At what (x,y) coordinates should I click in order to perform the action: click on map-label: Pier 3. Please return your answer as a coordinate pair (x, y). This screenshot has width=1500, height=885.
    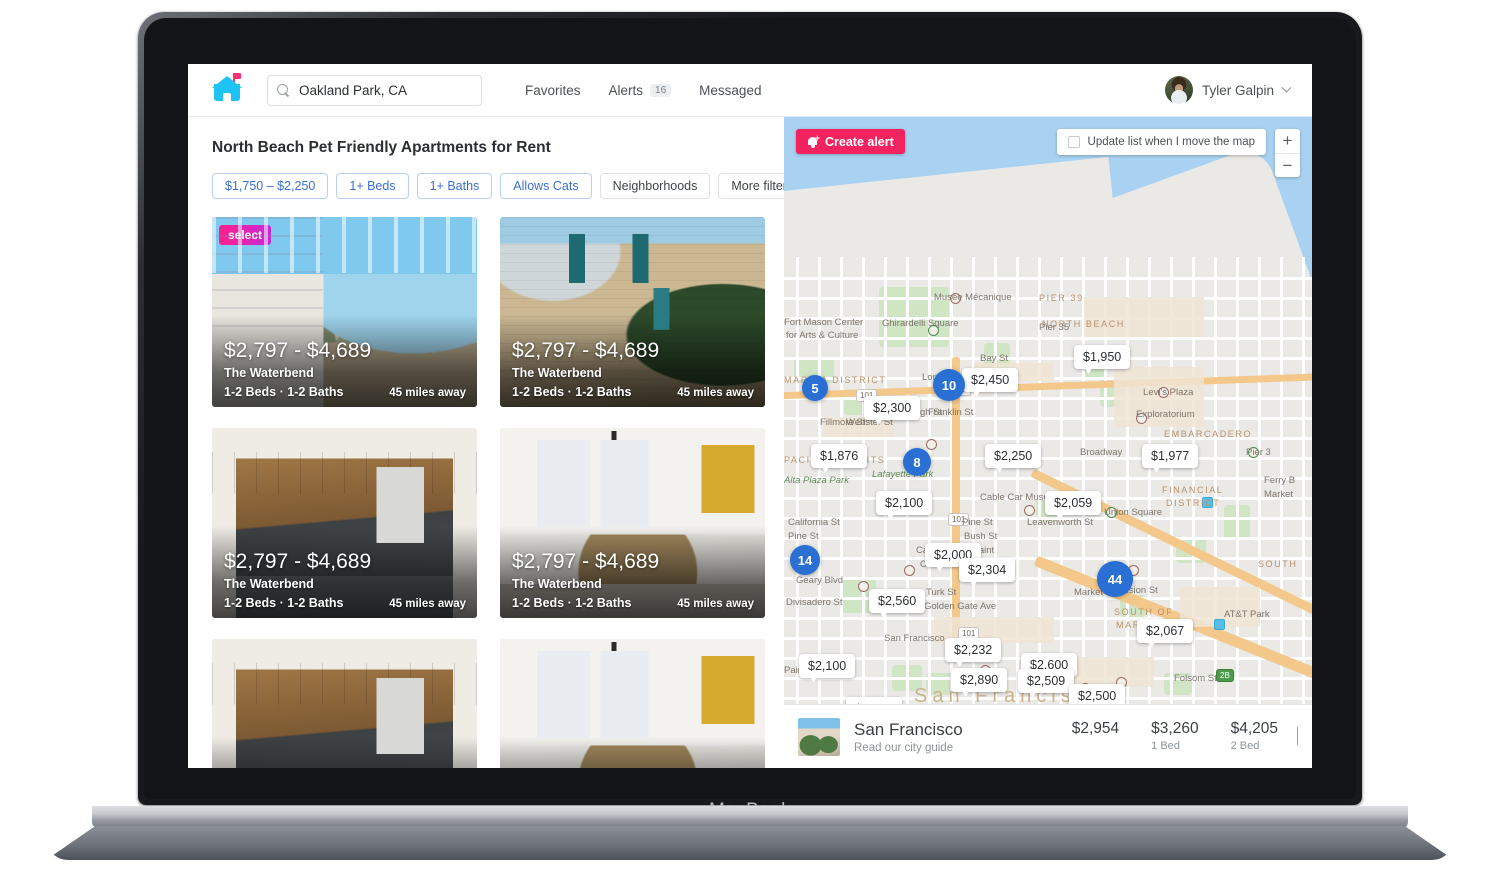
    Looking at the image, I should click on (1258, 452).